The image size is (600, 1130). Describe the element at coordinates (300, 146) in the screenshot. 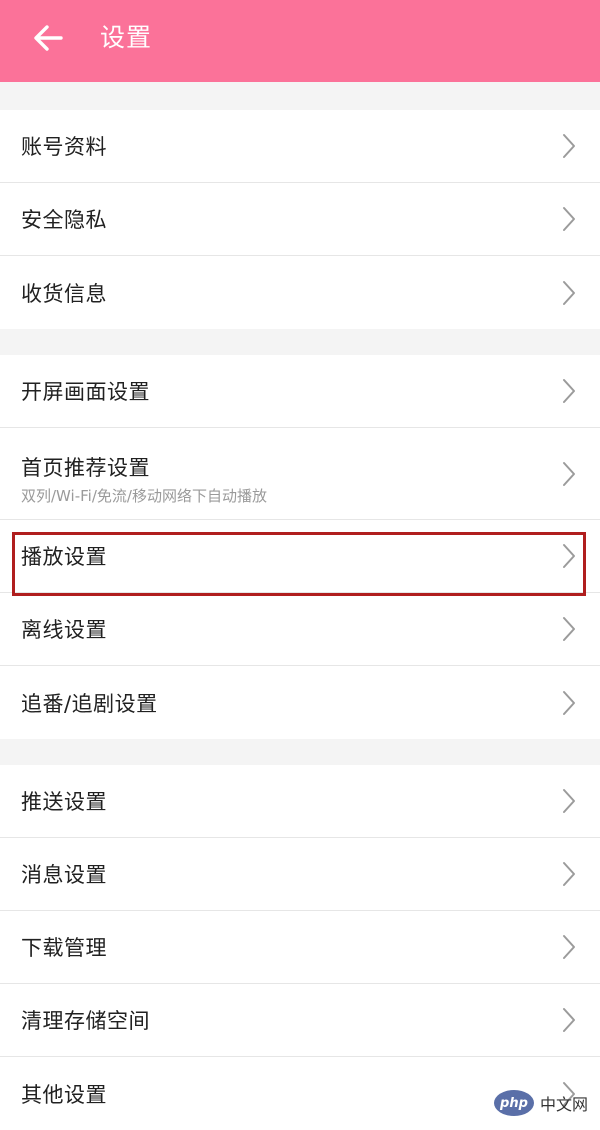

I see `settings-item-account-profile: 账号资料` at that location.